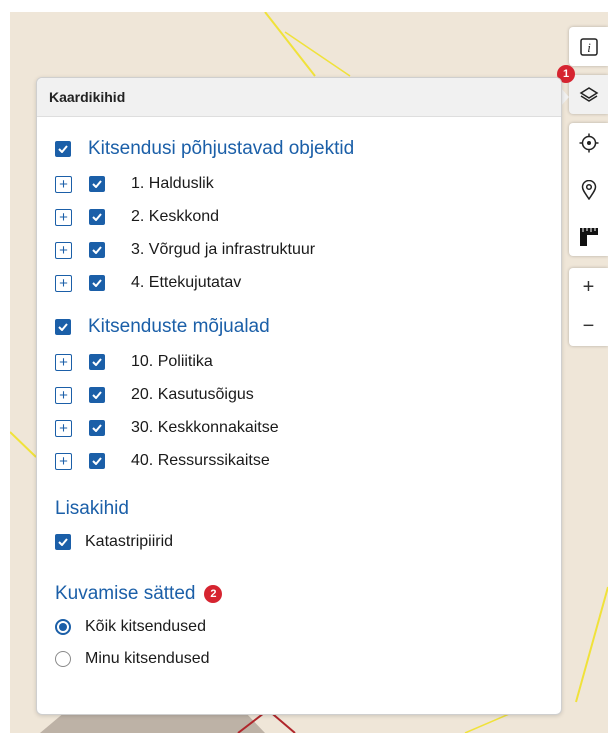  Describe the element at coordinates (147, 658) in the screenshot. I see `radio-label: Minu kitsendused` at that location.